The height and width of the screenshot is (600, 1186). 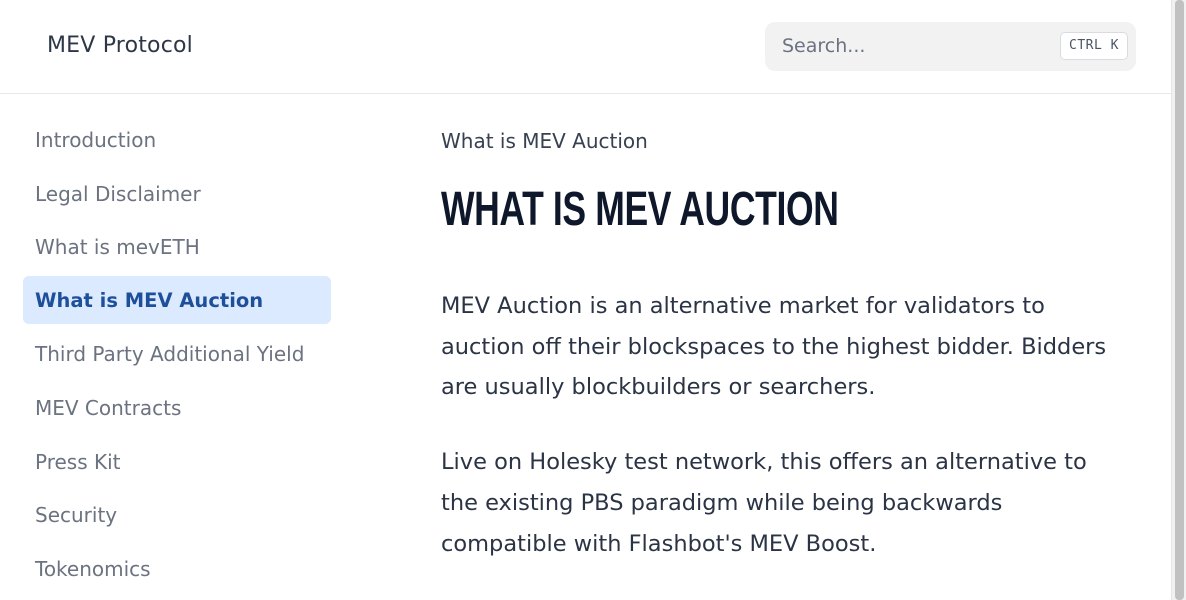 I want to click on sidebar-item-third-party-additional-yield: Third Party Additional Yield, so click(x=177, y=353).